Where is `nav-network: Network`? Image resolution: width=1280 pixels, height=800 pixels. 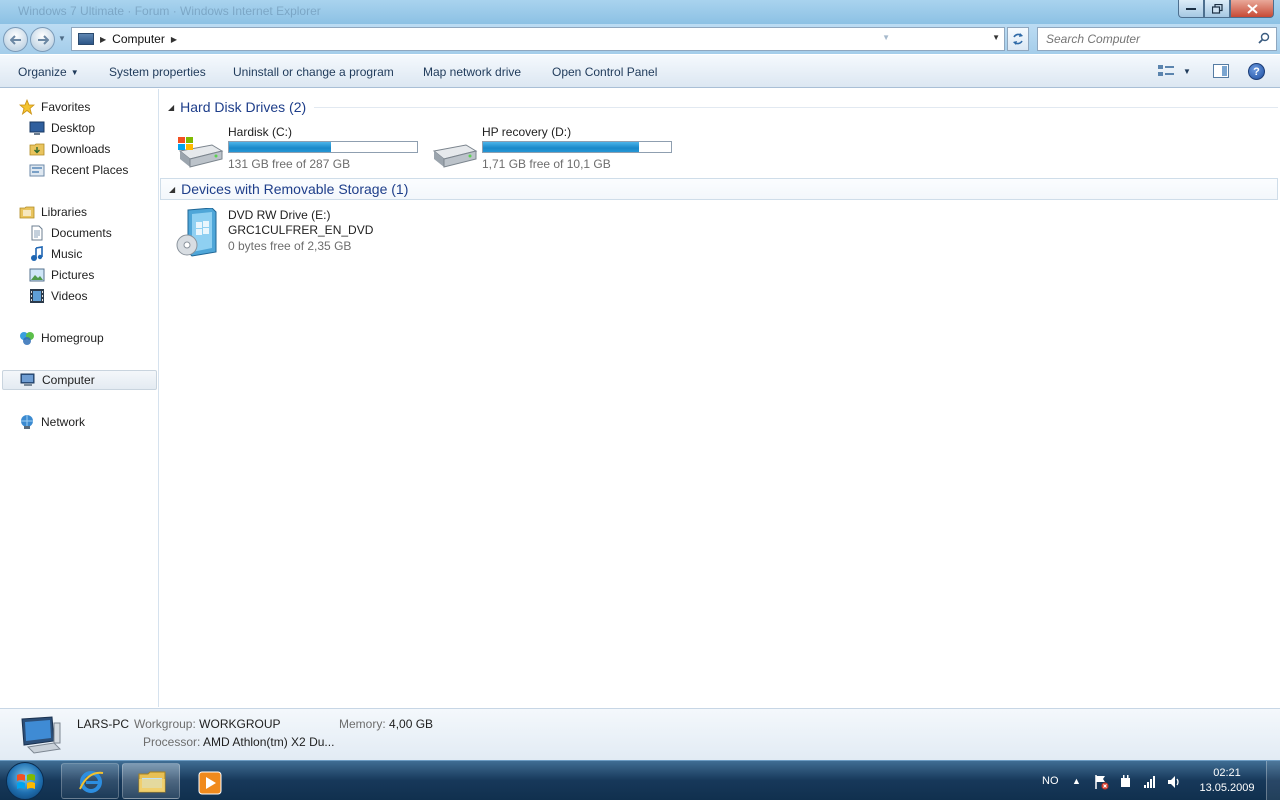 nav-network: Network is located at coordinates (52, 422).